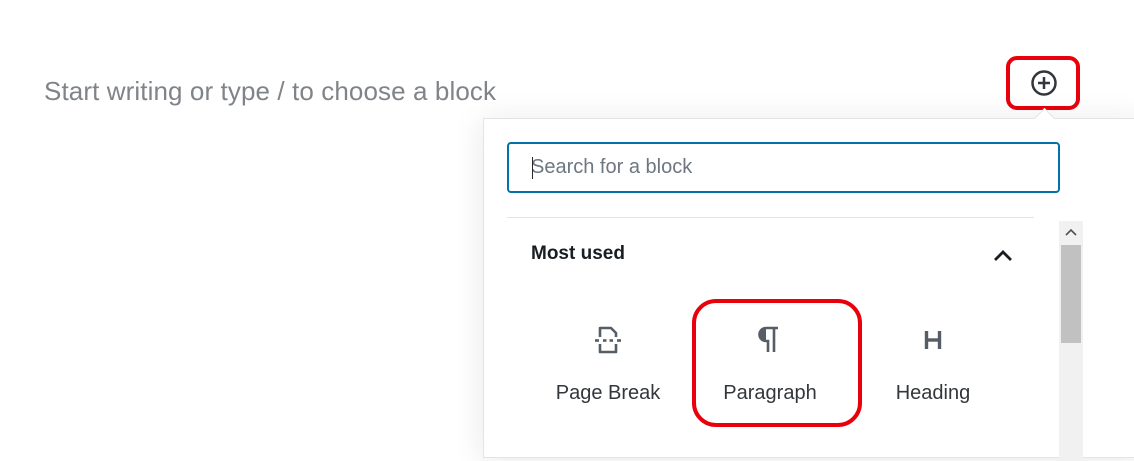 The width and height of the screenshot is (1134, 461). Describe the element at coordinates (770, 373) in the screenshot. I see `block-item-paragraph: Paragraph` at that location.